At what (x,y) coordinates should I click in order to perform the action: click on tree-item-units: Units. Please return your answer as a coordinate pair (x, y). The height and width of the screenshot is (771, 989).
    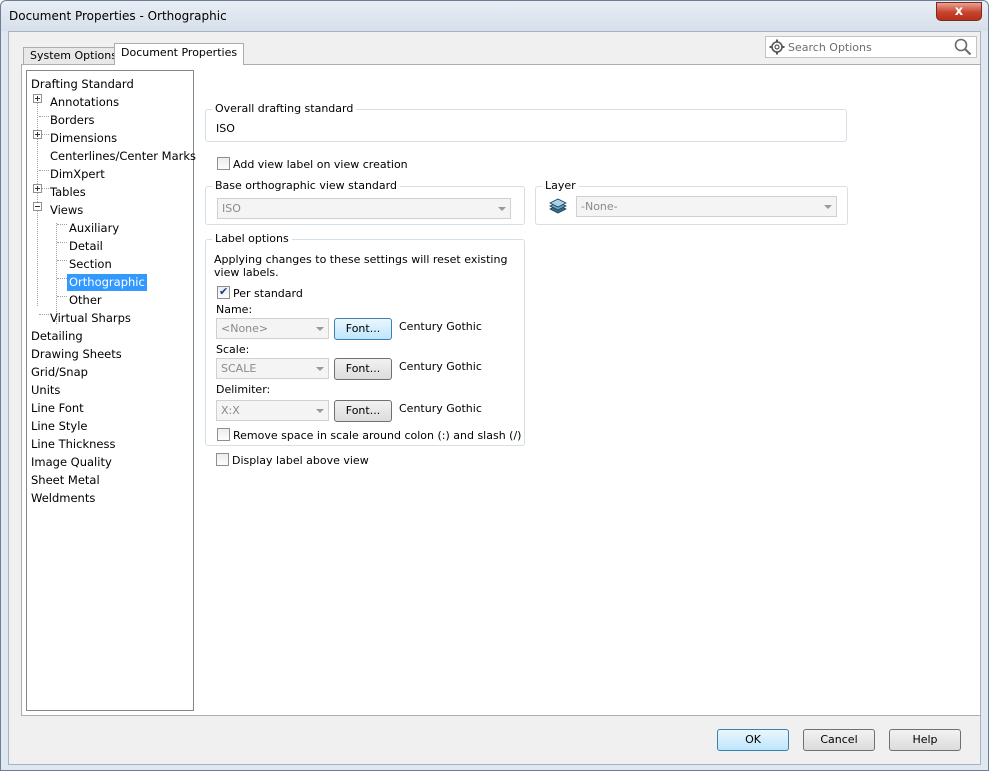
    Looking at the image, I should click on (45, 390).